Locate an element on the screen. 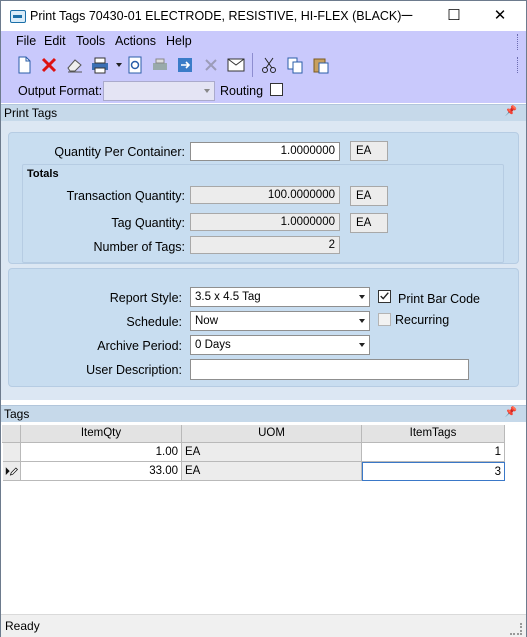 The width and height of the screenshot is (527, 637). routing-label: Routing is located at coordinates (242, 91).